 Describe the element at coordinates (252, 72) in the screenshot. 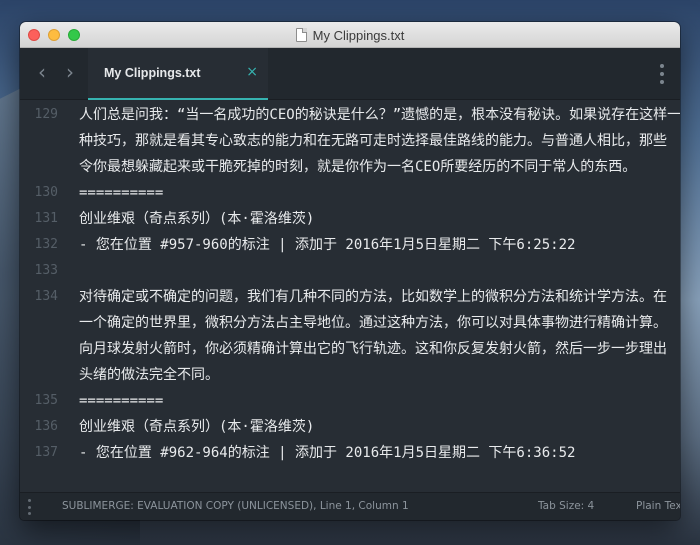

I see `tab-close-icon: ×` at that location.